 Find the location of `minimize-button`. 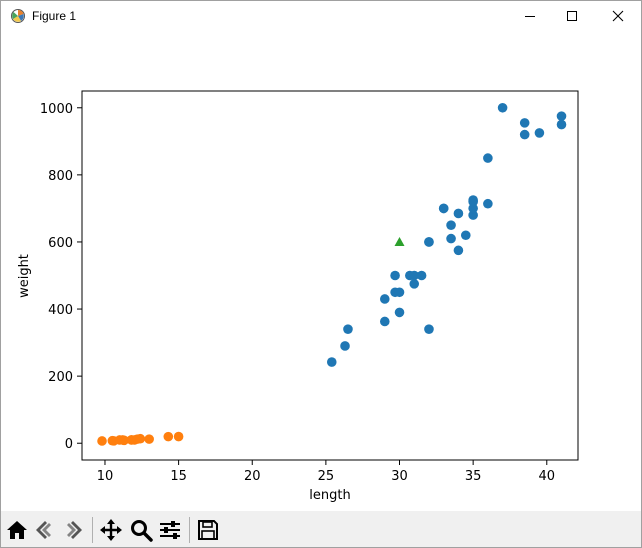

minimize-button is located at coordinates (530, 16).